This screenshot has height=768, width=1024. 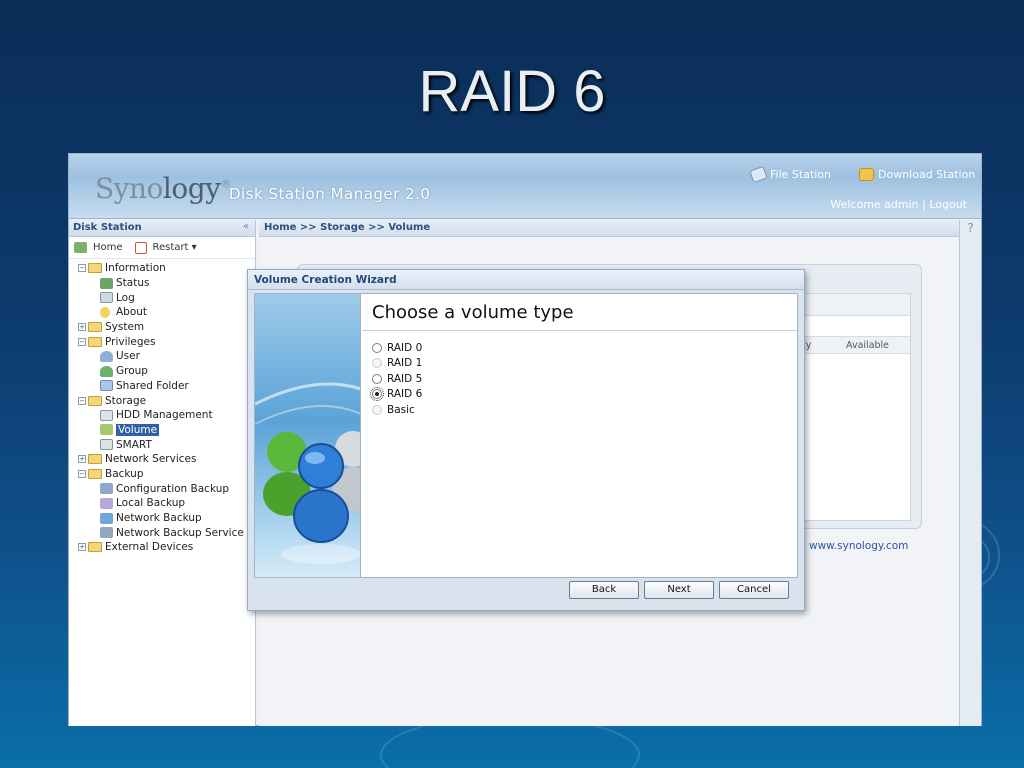 What do you see at coordinates (858, 546) in the screenshot?
I see `synology-website-link: www.synology.com` at bounding box center [858, 546].